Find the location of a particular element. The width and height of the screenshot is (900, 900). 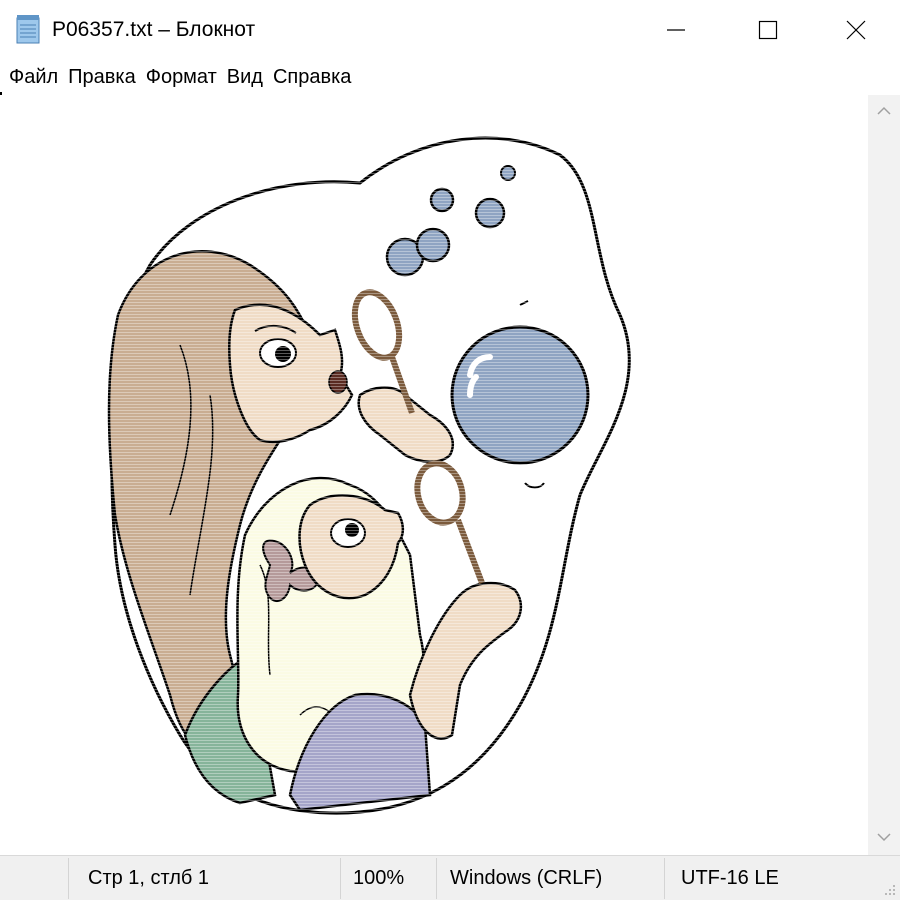

scroll-down-button is located at coordinates (884, 838).